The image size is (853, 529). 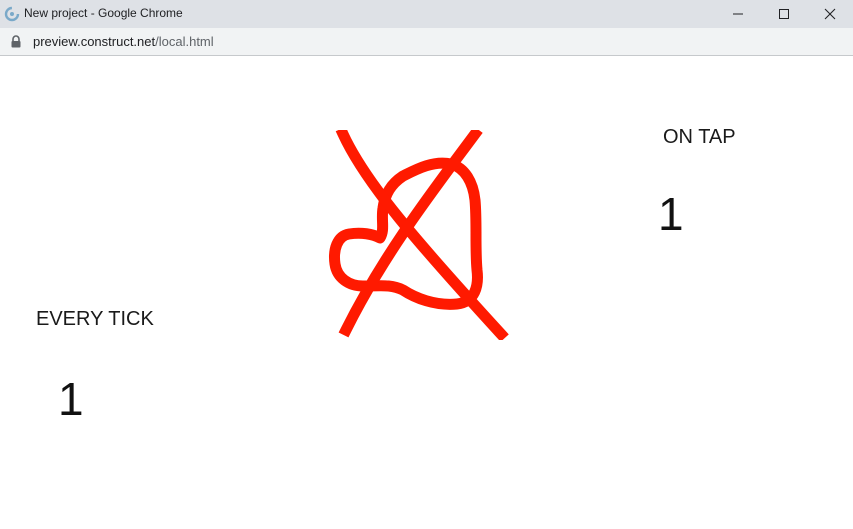 What do you see at coordinates (103, 13) in the screenshot?
I see `window-title: New project - Google Chrome` at bounding box center [103, 13].